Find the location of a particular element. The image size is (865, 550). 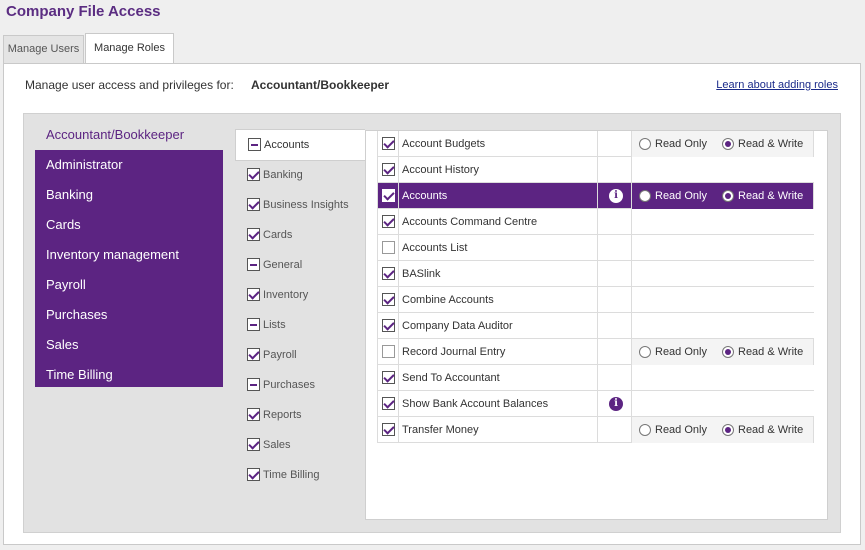

permission-row-send-to-accountant: Send To Accountant is located at coordinates (595, 378).